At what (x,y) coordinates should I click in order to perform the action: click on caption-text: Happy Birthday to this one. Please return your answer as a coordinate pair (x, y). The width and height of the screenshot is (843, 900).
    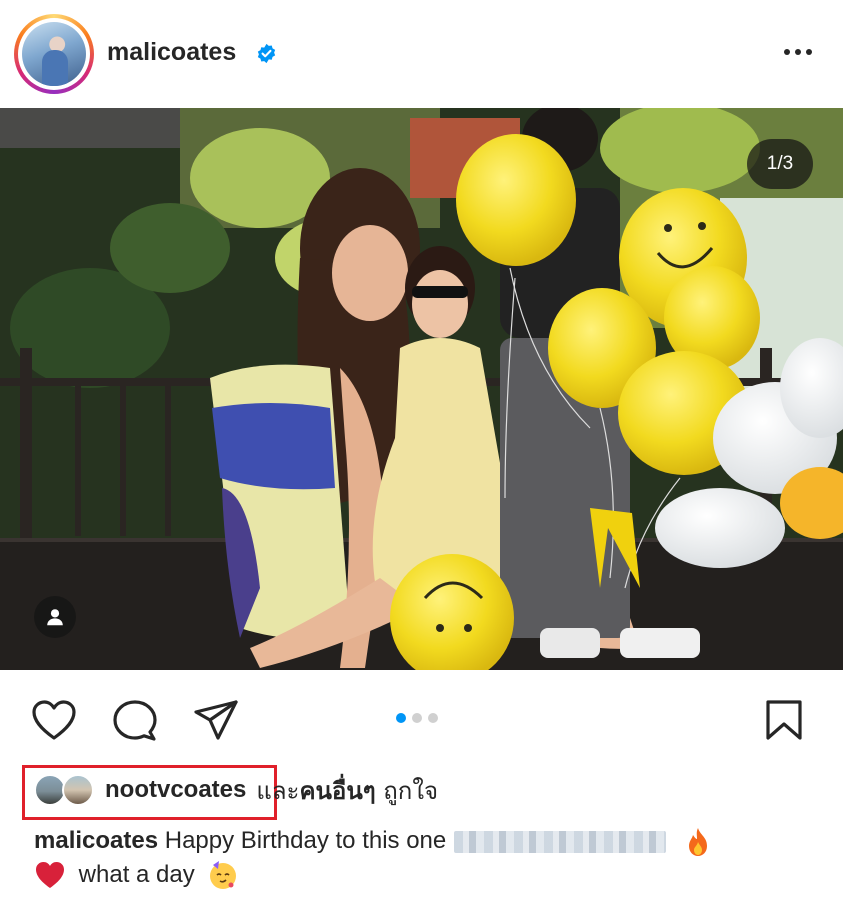
    Looking at the image, I should click on (305, 840).